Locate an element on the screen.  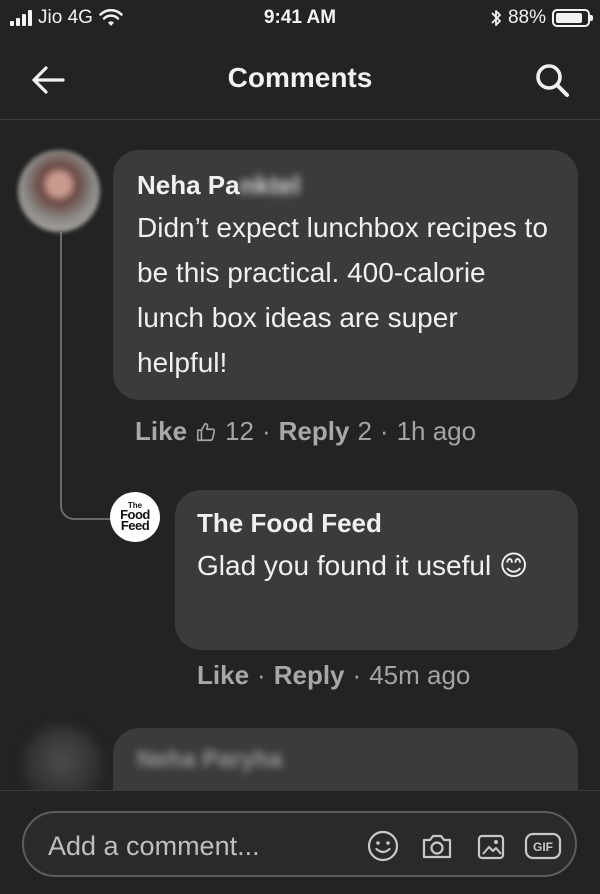
reply-author: The Food Feed is located at coordinates (376, 523).